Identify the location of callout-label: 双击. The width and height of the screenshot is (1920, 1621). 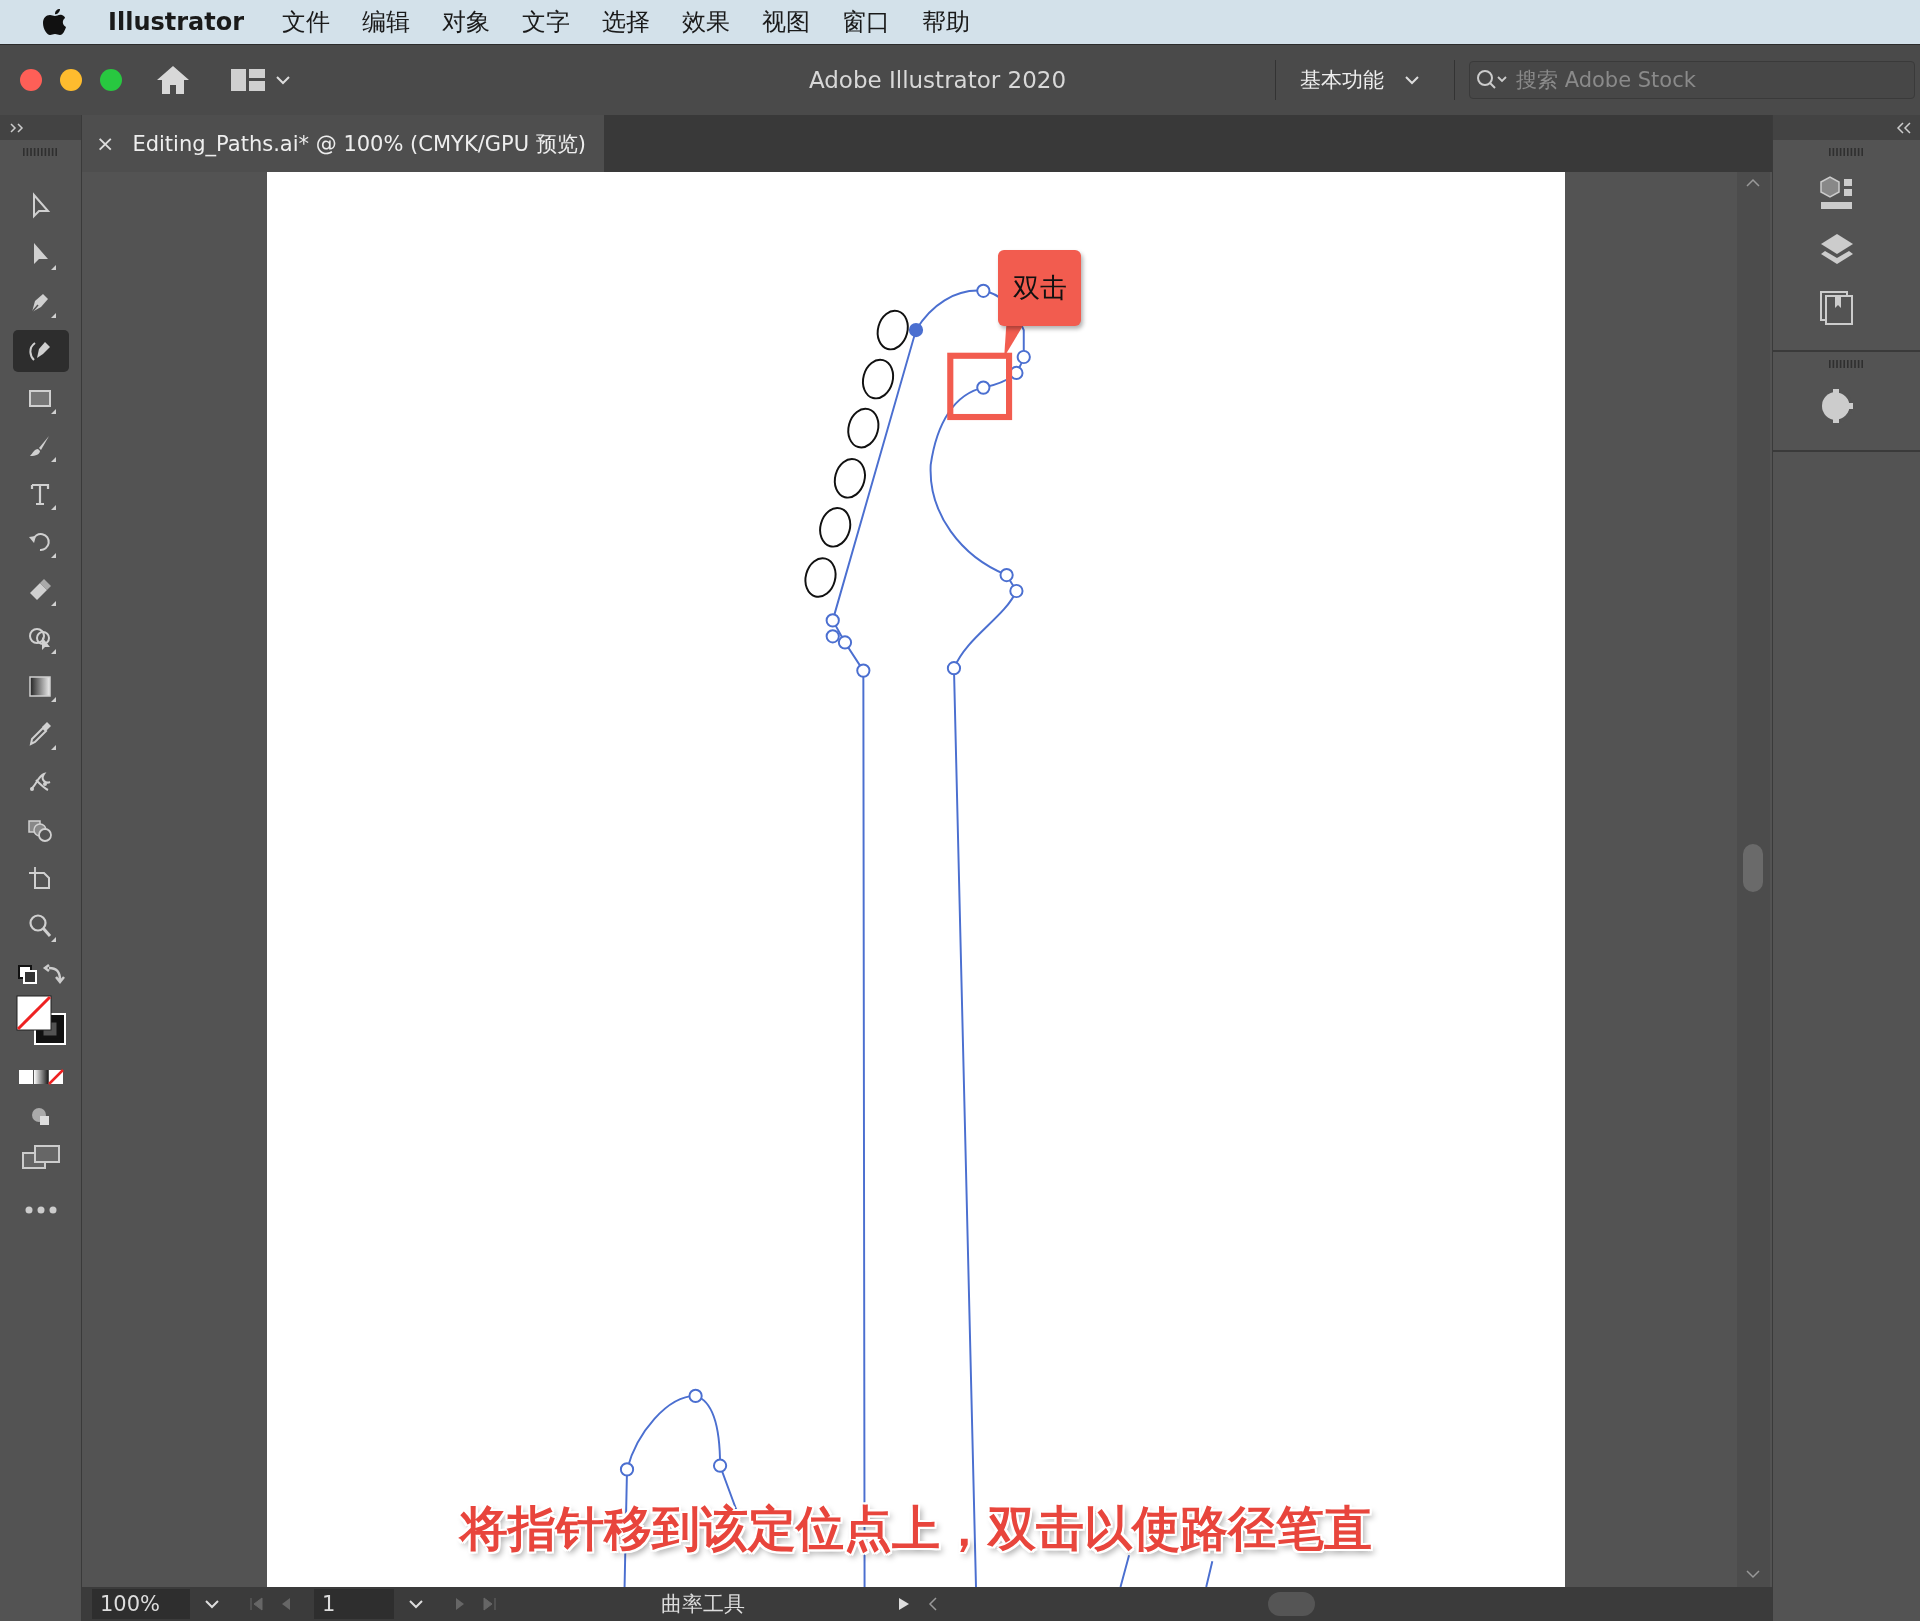
(1039, 288).